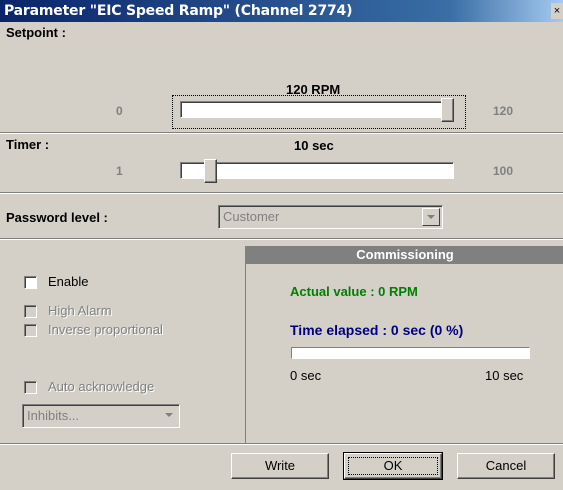 The image size is (563, 490). What do you see at coordinates (251, 216) in the screenshot?
I see `password-level-value: Customer` at bounding box center [251, 216].